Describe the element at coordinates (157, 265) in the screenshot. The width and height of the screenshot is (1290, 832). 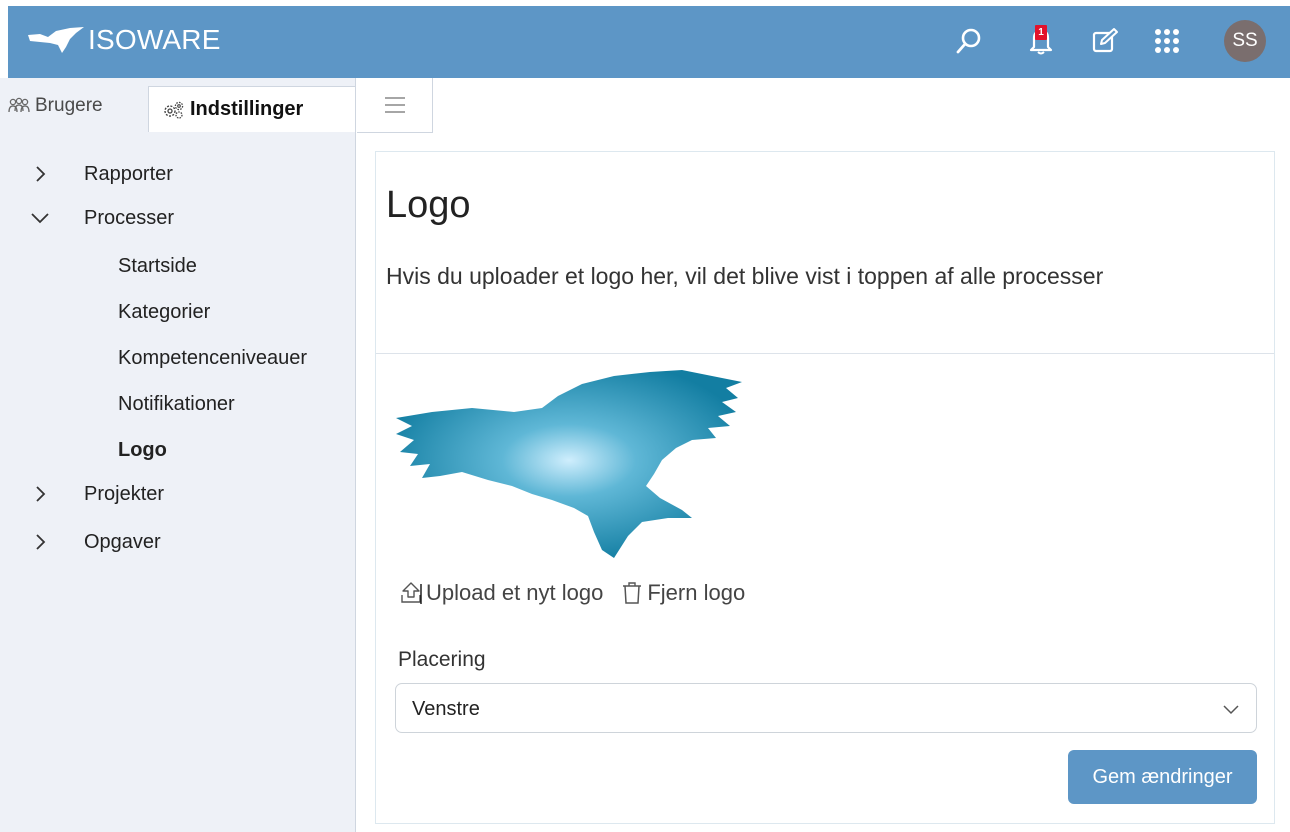
I see `tree-label: Startside` at that location.